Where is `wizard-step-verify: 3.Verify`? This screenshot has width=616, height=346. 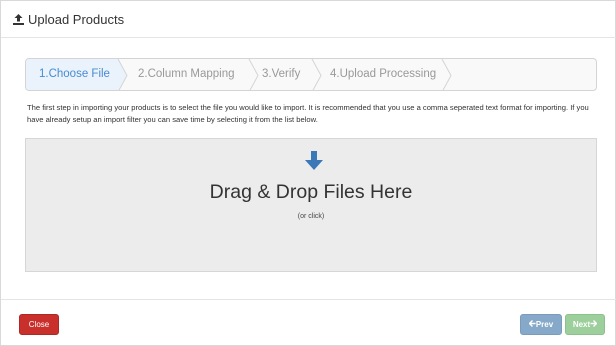
wizard-step-verify: 3.Verify is located at coordinates (281, 74).